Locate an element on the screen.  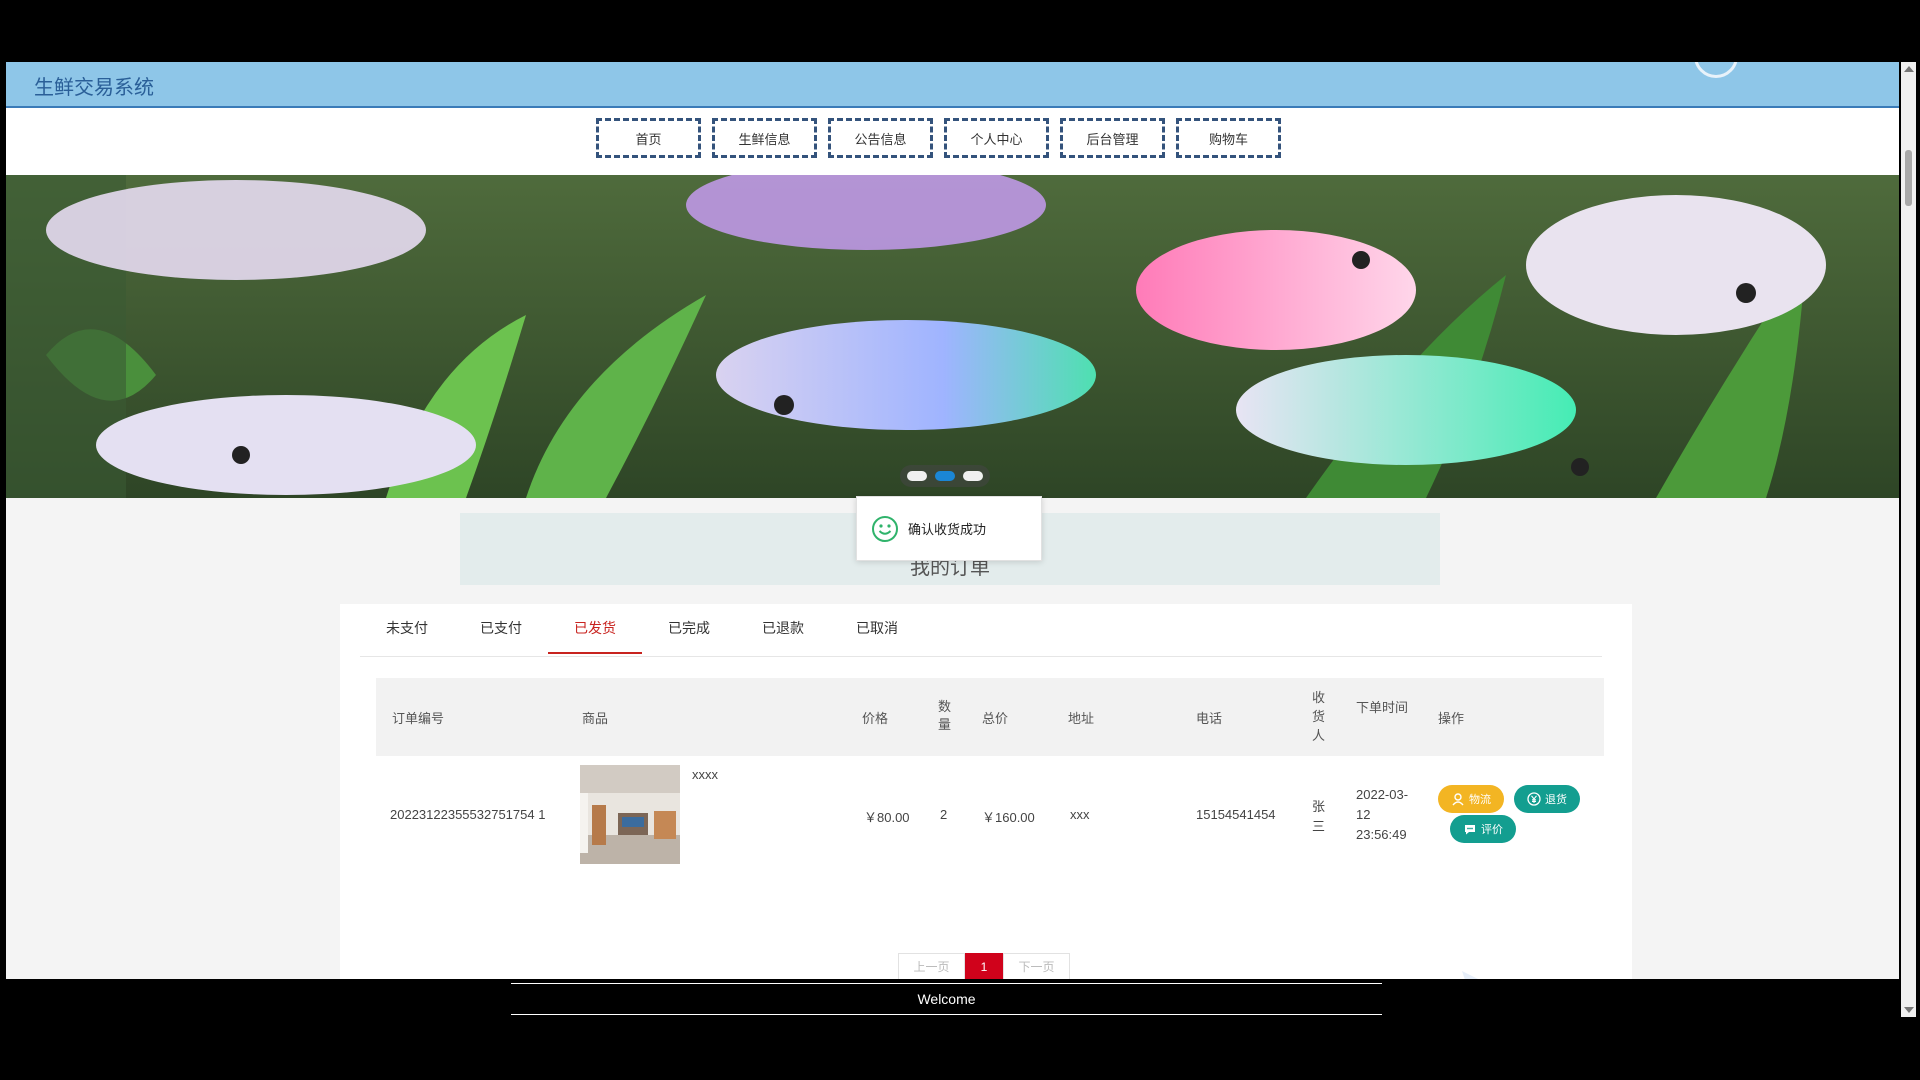
pagination: 上一页 1 下一页 is located at coordinates (984, 966).